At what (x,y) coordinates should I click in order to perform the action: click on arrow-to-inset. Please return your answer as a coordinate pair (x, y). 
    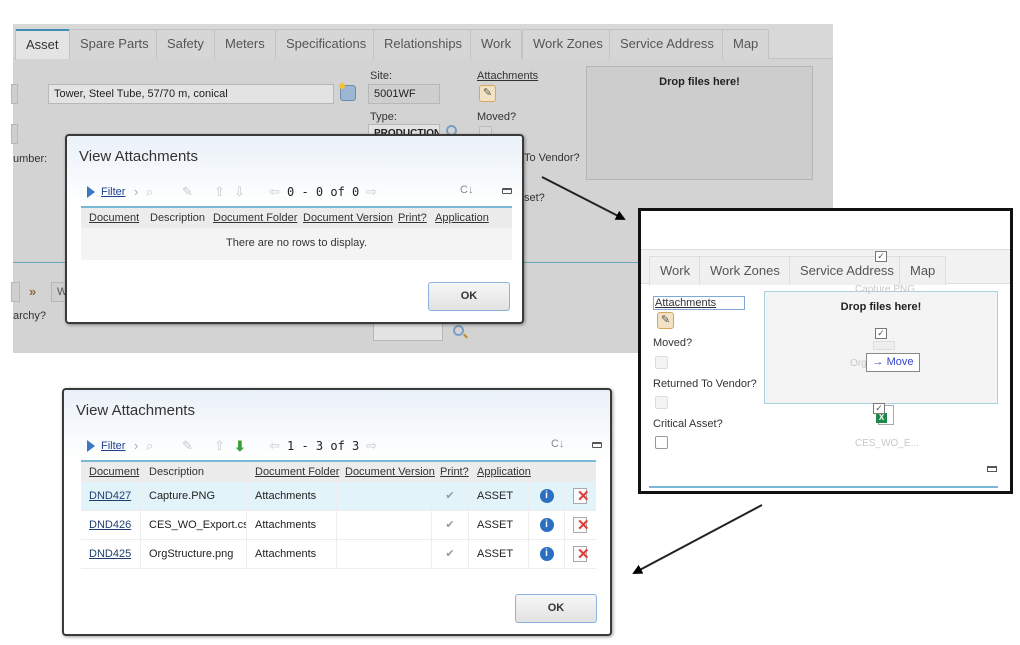
    Looking at the image, I should click on (583, 198).